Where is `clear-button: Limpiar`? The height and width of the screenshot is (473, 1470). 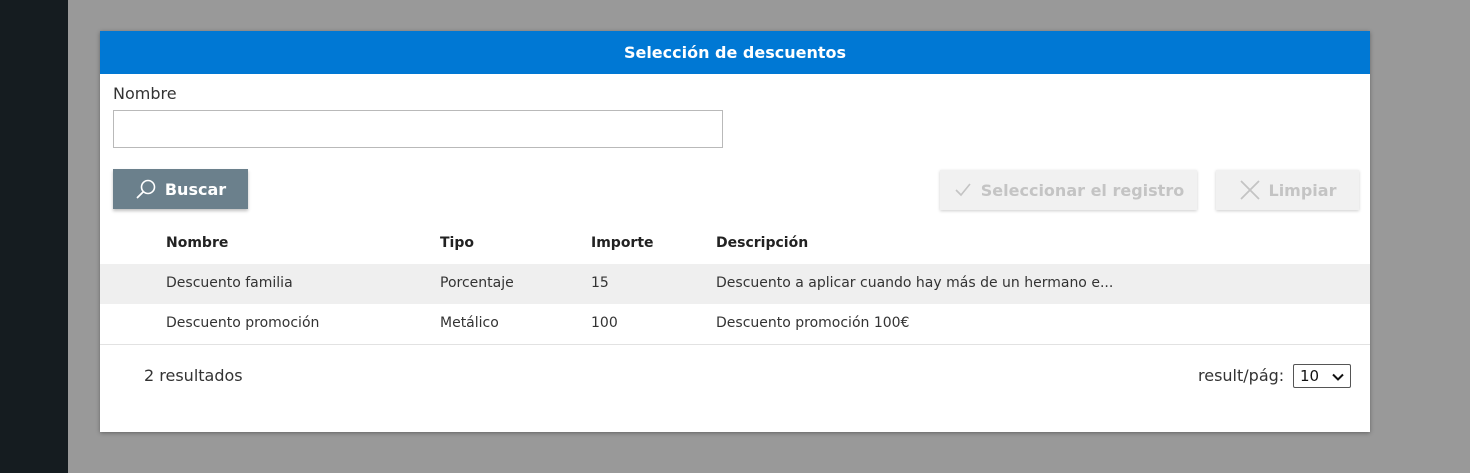
clear-button: Limpiar is located at coordinates (1287, 190).